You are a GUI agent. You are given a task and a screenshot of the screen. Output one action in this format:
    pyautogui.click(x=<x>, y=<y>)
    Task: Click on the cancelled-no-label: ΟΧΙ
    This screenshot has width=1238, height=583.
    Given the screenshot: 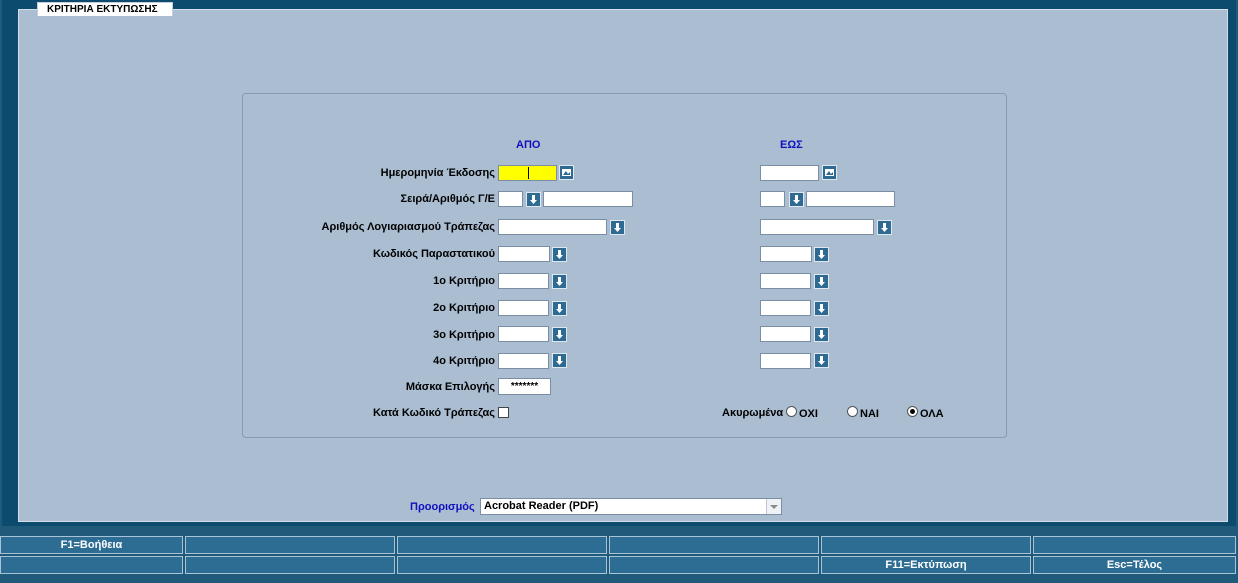 What is the action you would take?
    pyautogui.click(x=808, y=414)
    